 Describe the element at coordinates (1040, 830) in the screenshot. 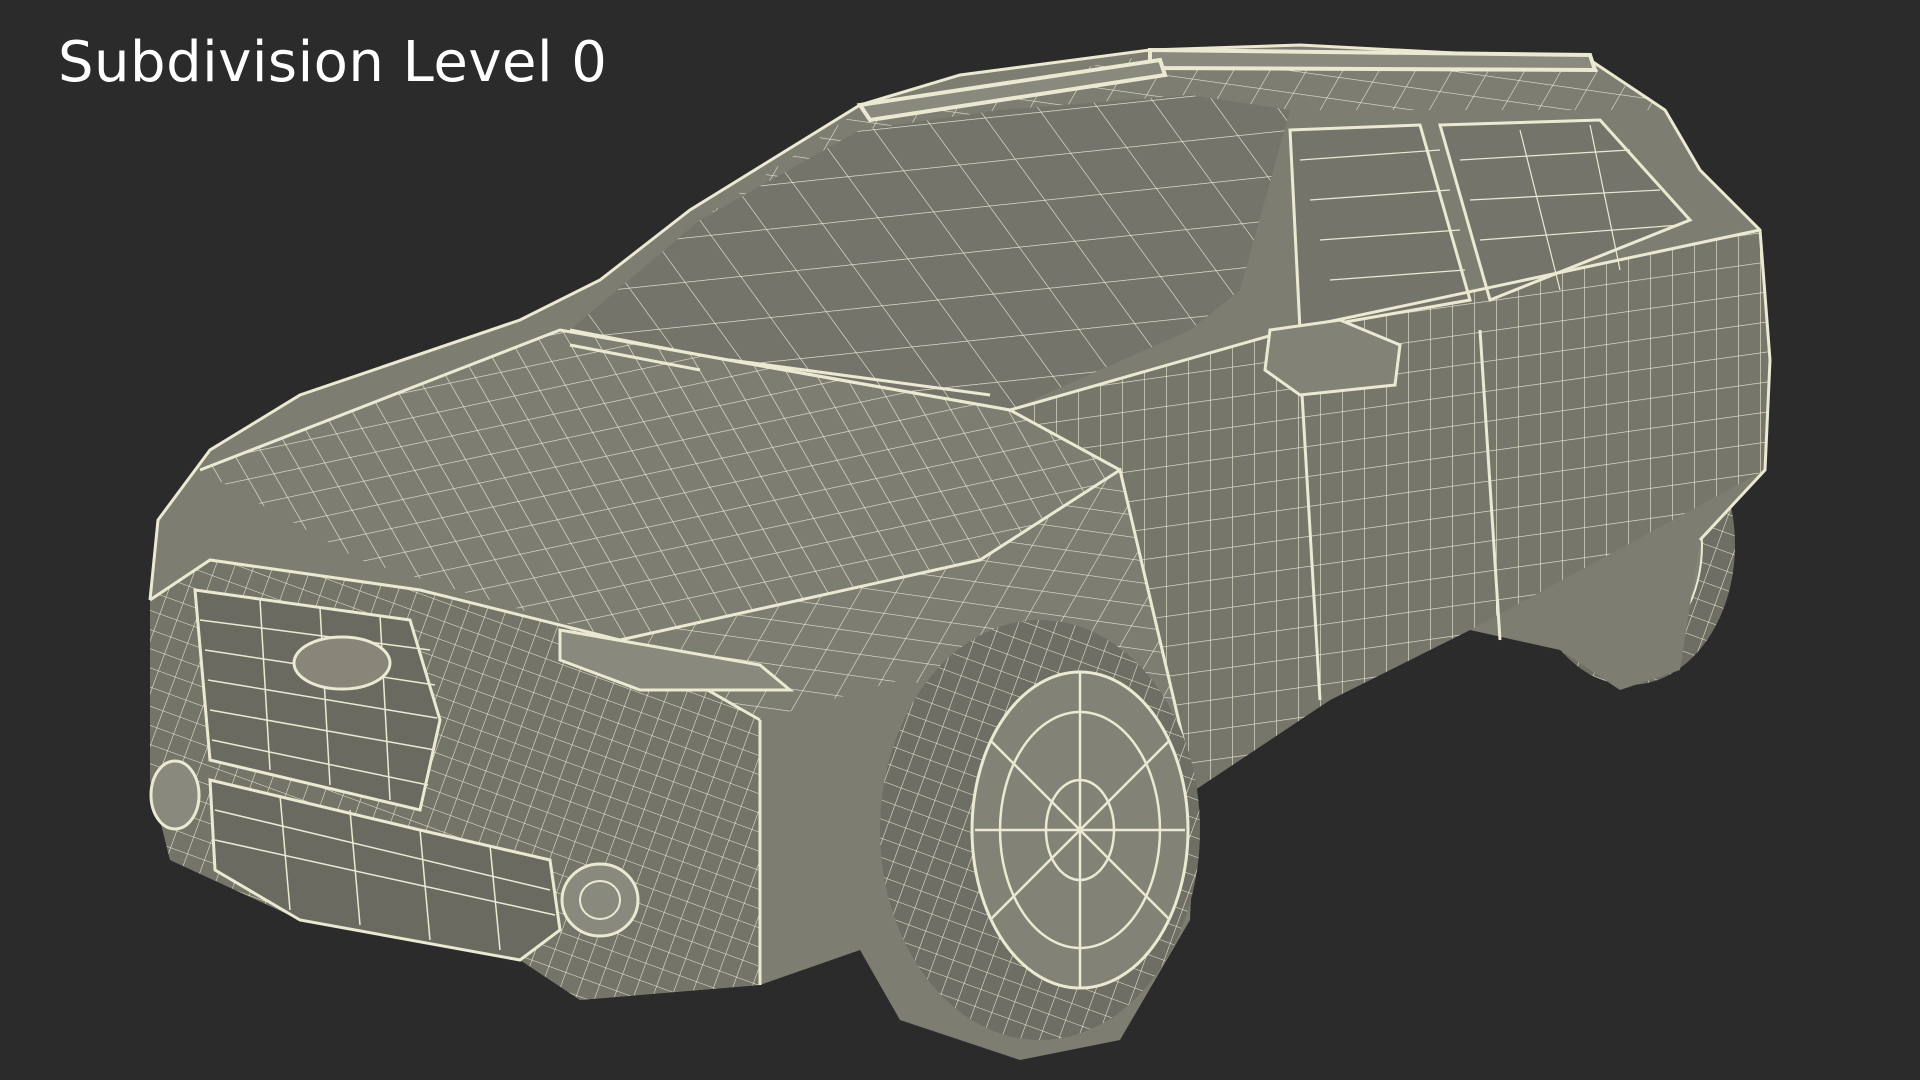

I see `front-wheel` at that location.